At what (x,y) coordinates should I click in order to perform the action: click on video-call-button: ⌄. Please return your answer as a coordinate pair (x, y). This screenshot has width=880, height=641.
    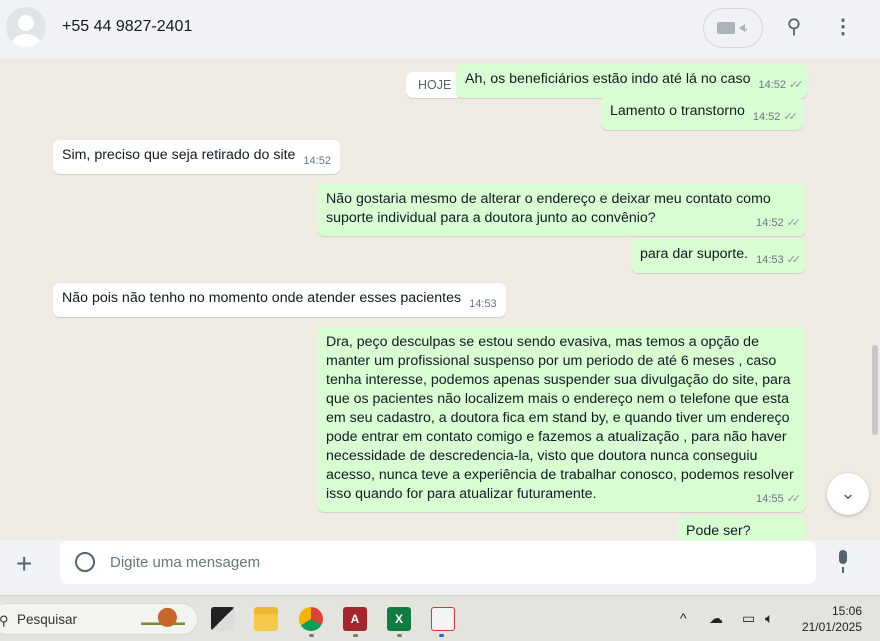
    Looking at the image, I should click on (733, 28).